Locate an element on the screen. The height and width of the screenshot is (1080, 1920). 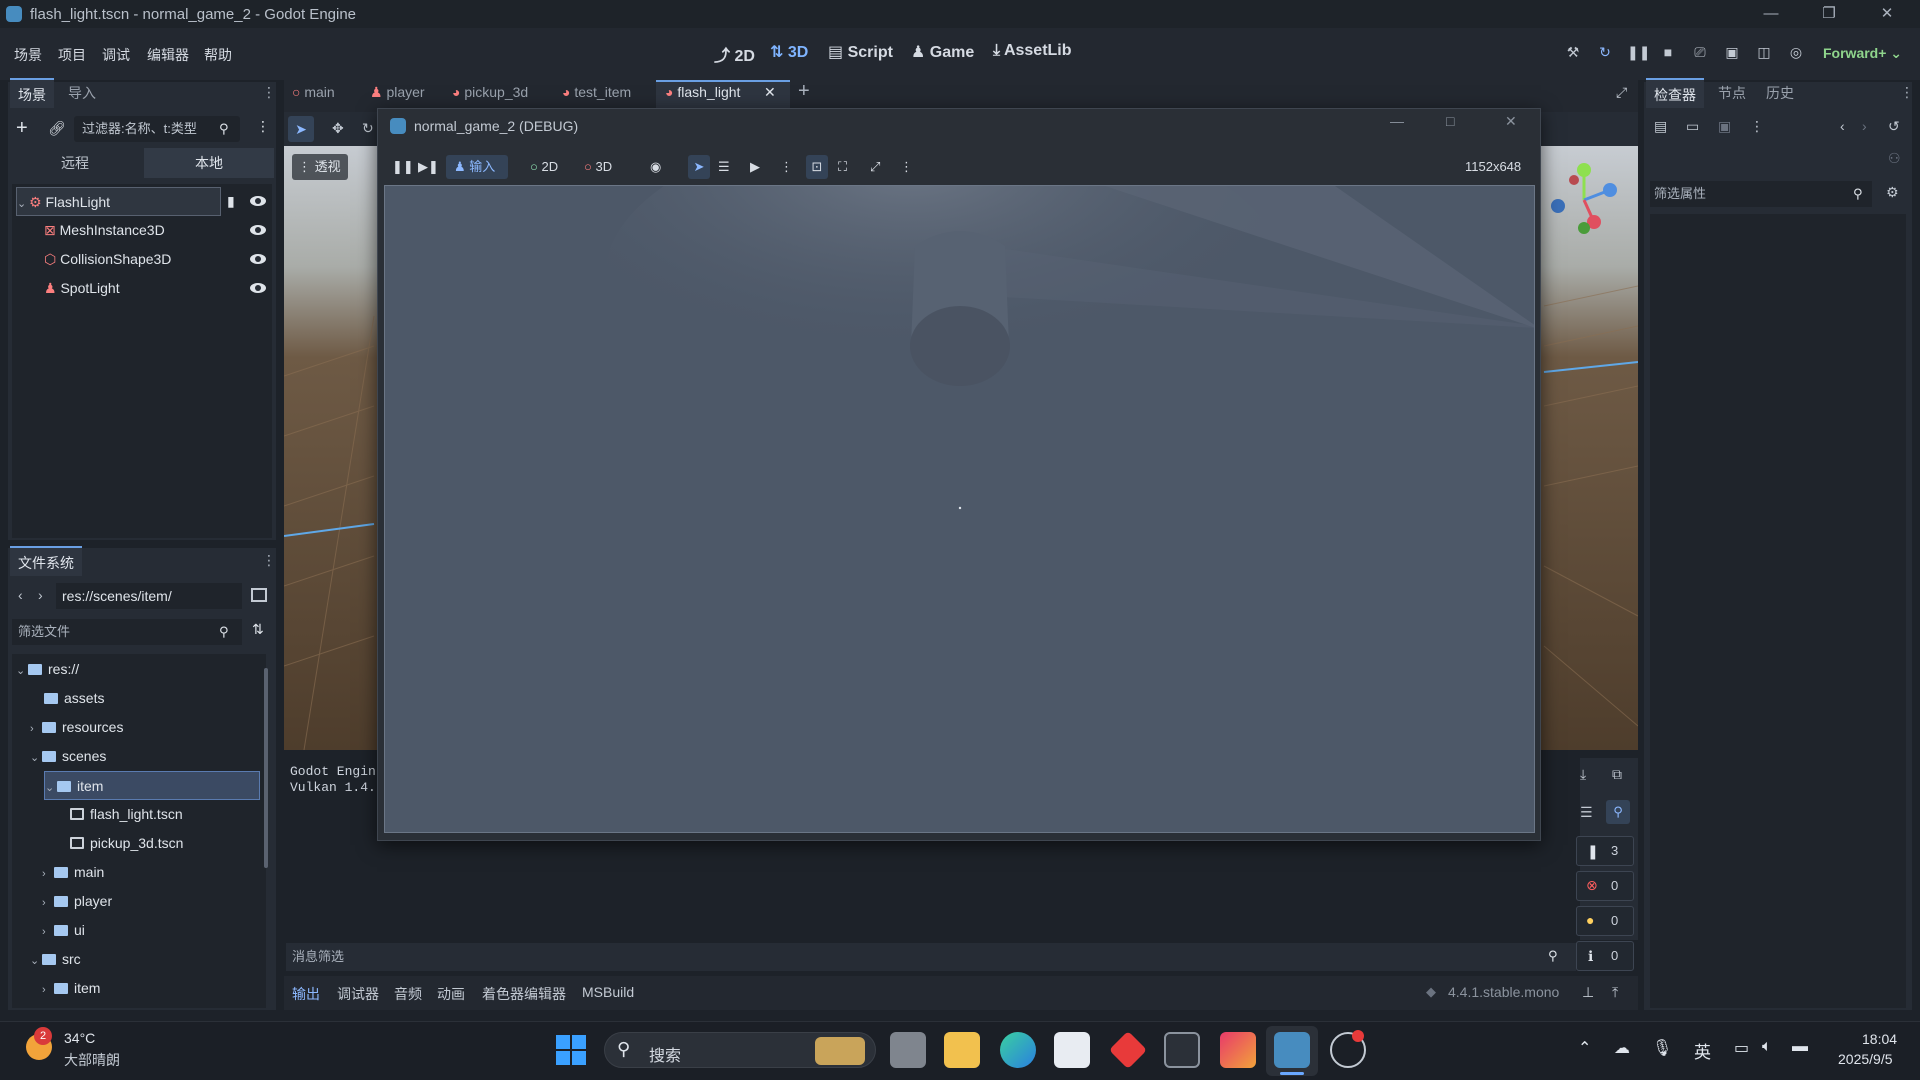
windows-start-icon is located at coordinates (571, 1050).